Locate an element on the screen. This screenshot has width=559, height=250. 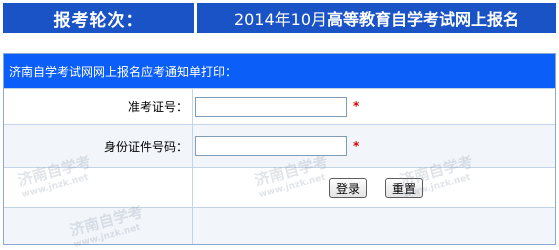
round-label: 报考轮次： is located at coordinates (98, 18).